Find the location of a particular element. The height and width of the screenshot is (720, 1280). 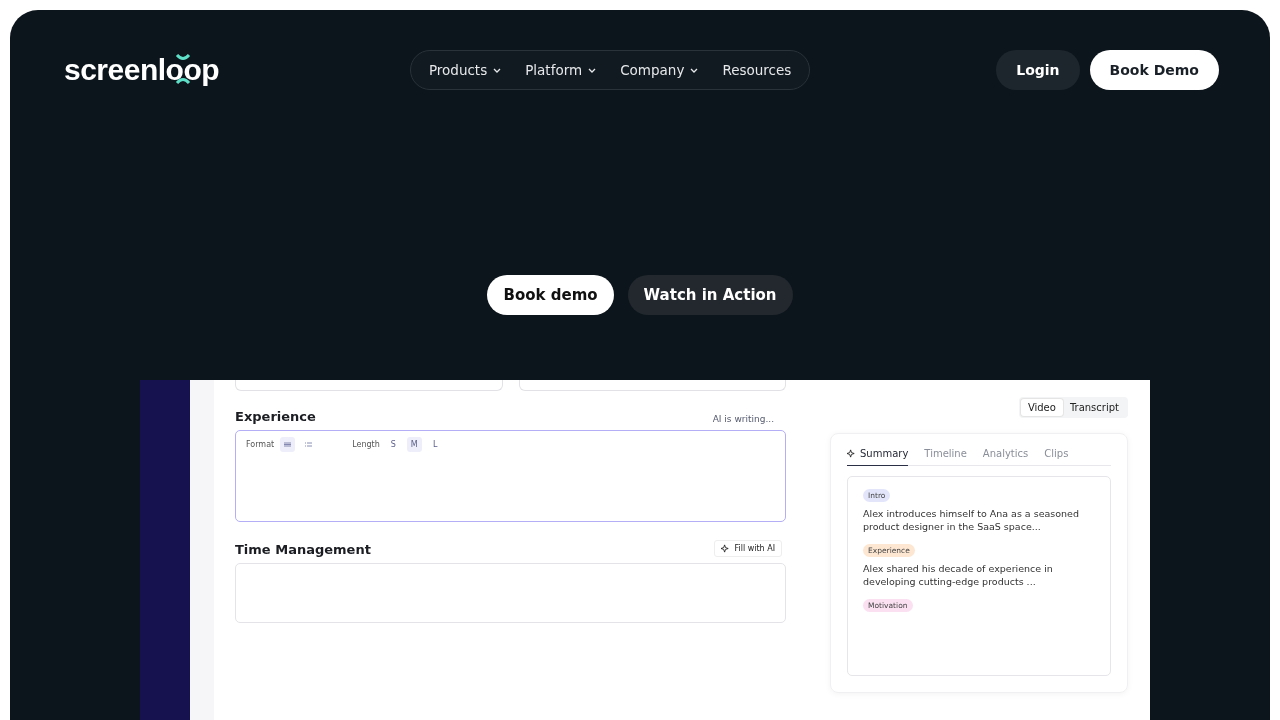

paragraph-format-button is located at coordinates (288, 444).